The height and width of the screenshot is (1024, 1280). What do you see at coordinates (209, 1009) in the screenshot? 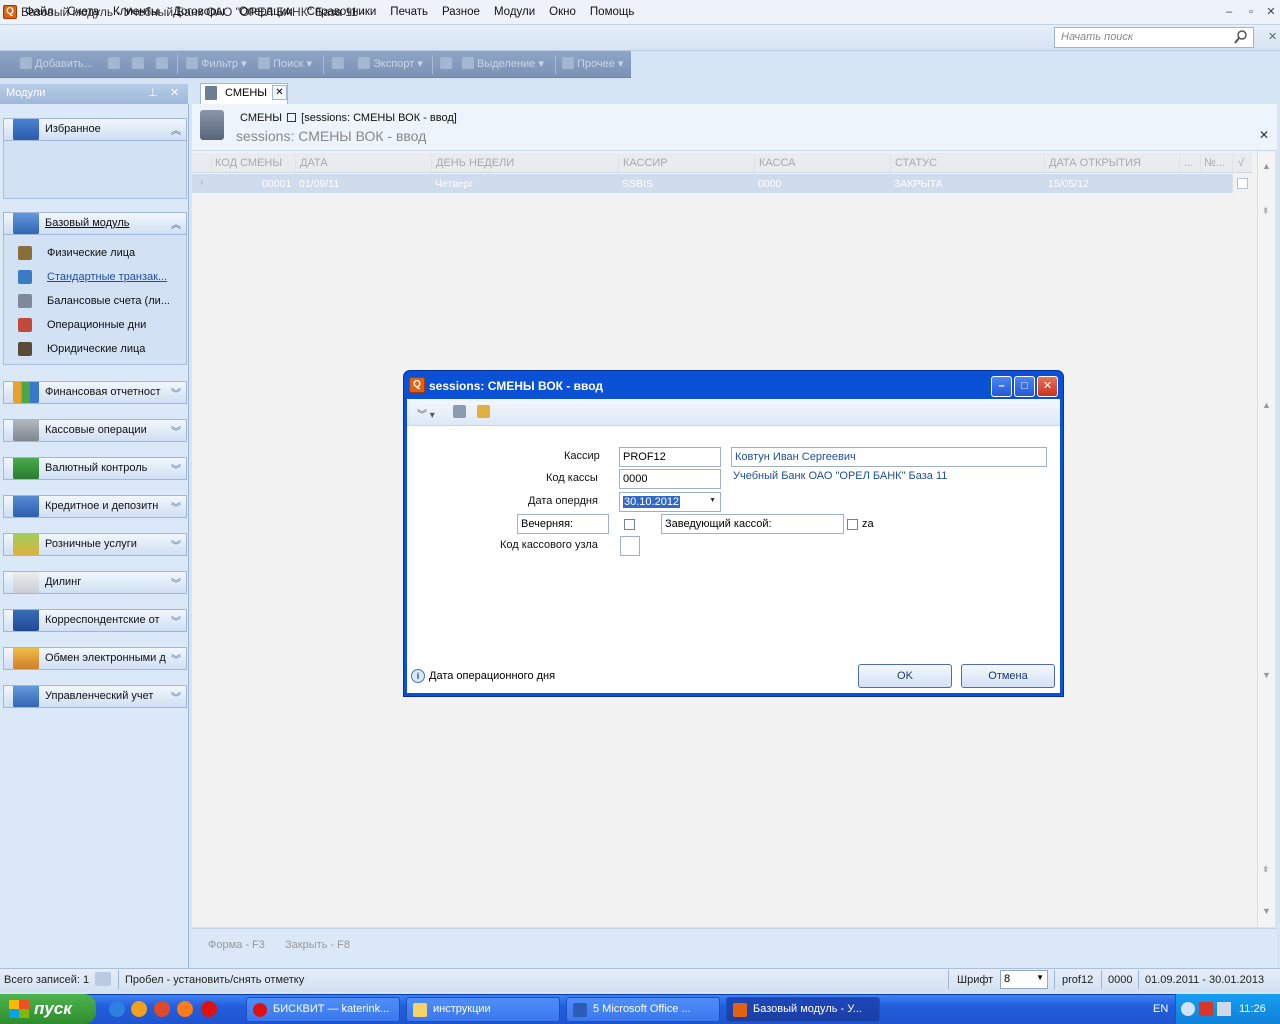
I see `opera-icon` at bounding box center [209, 1009].